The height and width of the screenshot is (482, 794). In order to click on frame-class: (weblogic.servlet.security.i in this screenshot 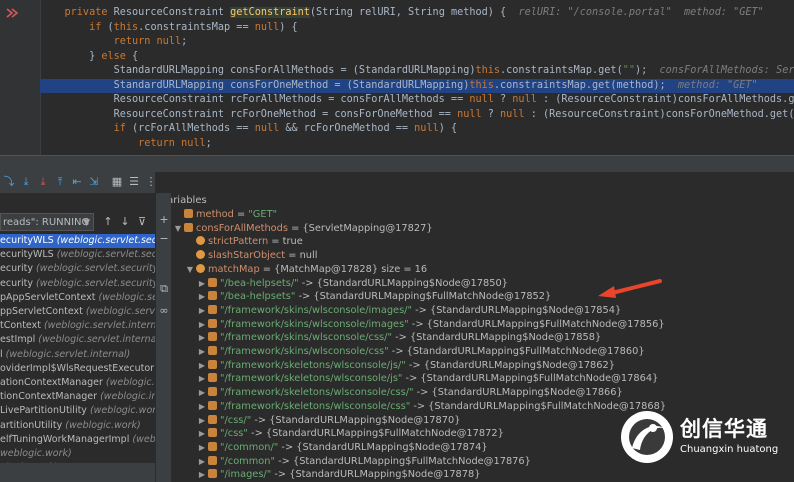, I will do `click(105, 255)`.